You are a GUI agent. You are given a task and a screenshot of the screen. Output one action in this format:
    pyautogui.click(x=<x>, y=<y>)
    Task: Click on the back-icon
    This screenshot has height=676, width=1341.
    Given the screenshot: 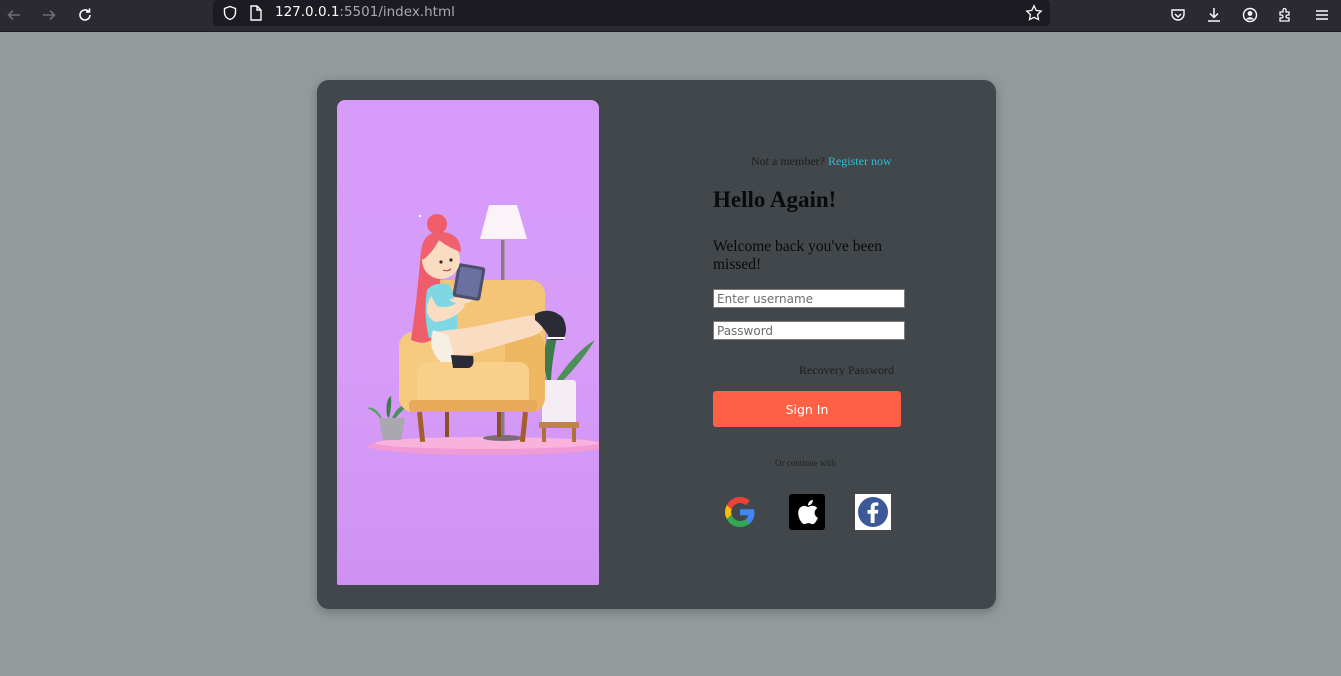 What is the action you would take?
    pyautogui.click(x=14, y=15)
    